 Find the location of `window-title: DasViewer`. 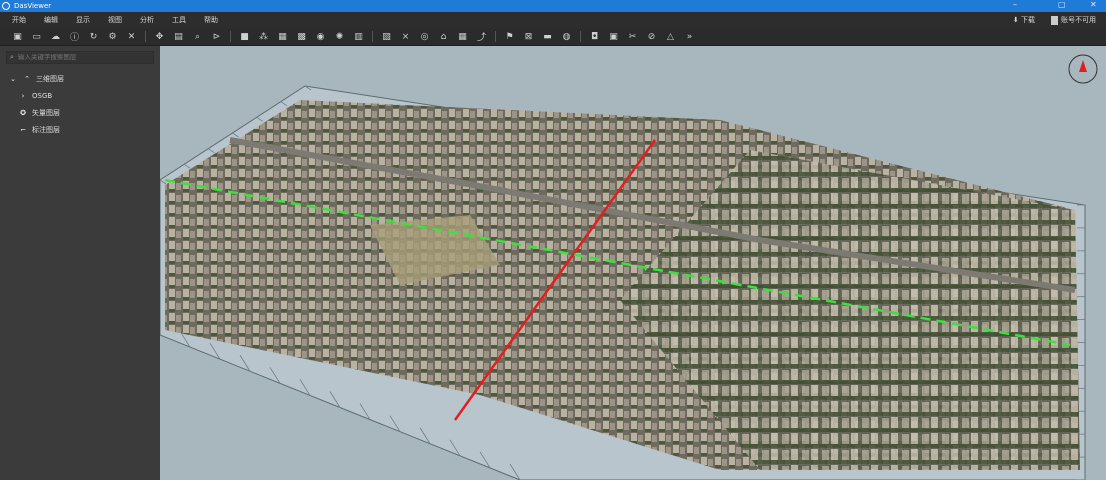

window-title: DasViewer is located at coordinates (33, 6).